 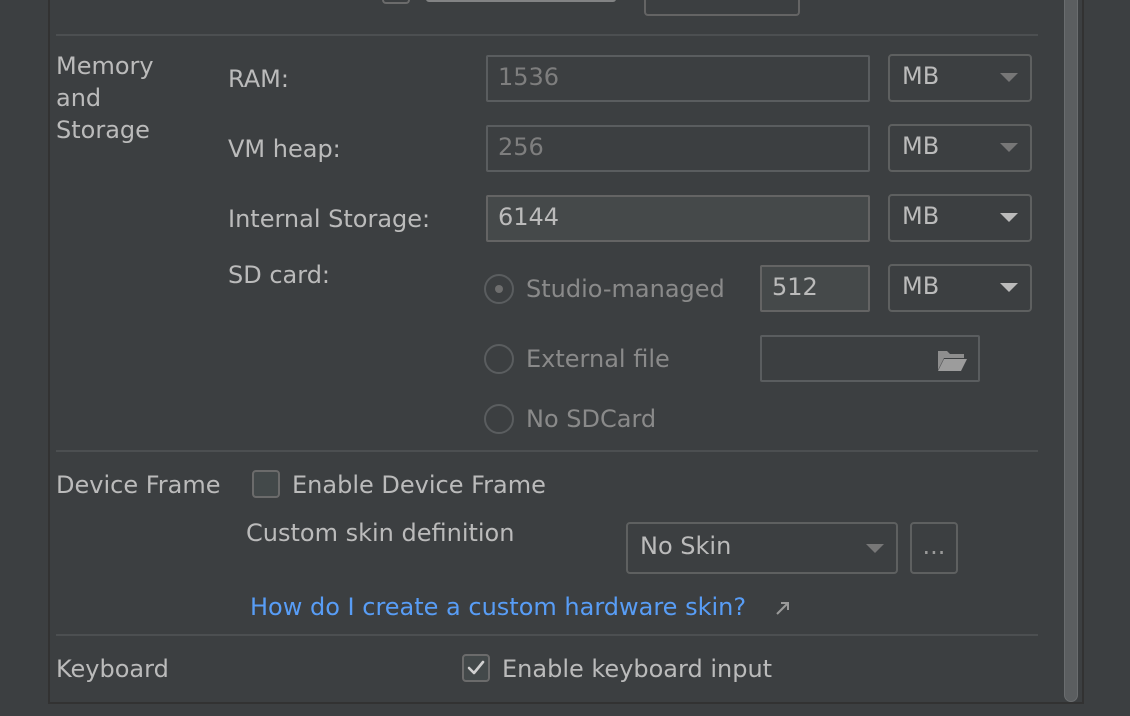 I want to click on enable-keyboard-label: Enable keyboard input, so click(x=637, y=669).